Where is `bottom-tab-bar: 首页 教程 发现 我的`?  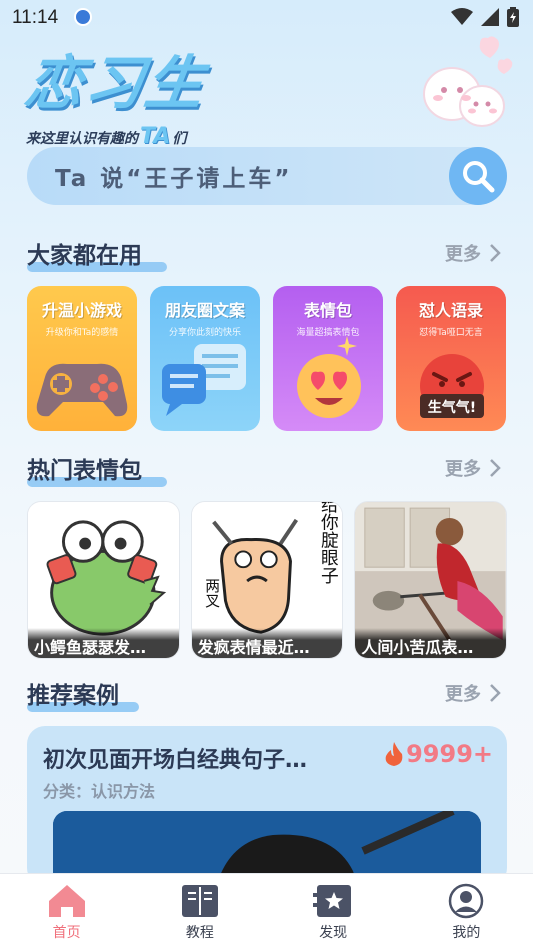 bottom-tab-bar: 首页 教程 发现 我的 is located at coordinates (266, 910).